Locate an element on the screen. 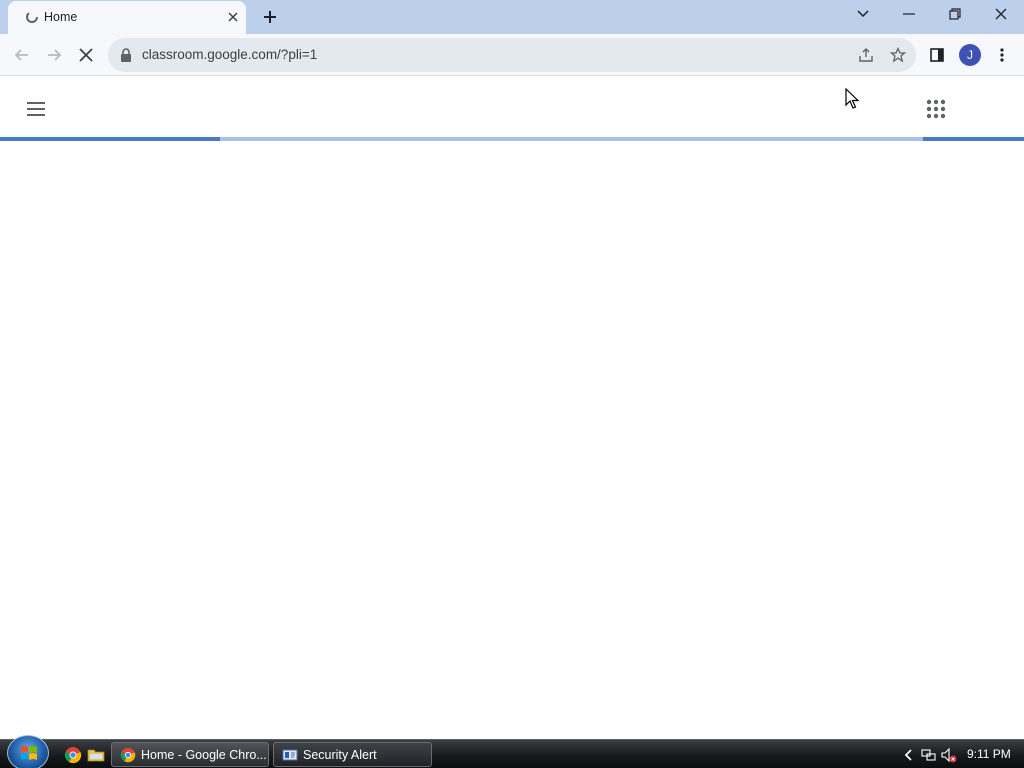 The height and width of the screenshot is (768, 1024). taskbar-item-security-alert: Security Alert is located at coordinates (352, 754).